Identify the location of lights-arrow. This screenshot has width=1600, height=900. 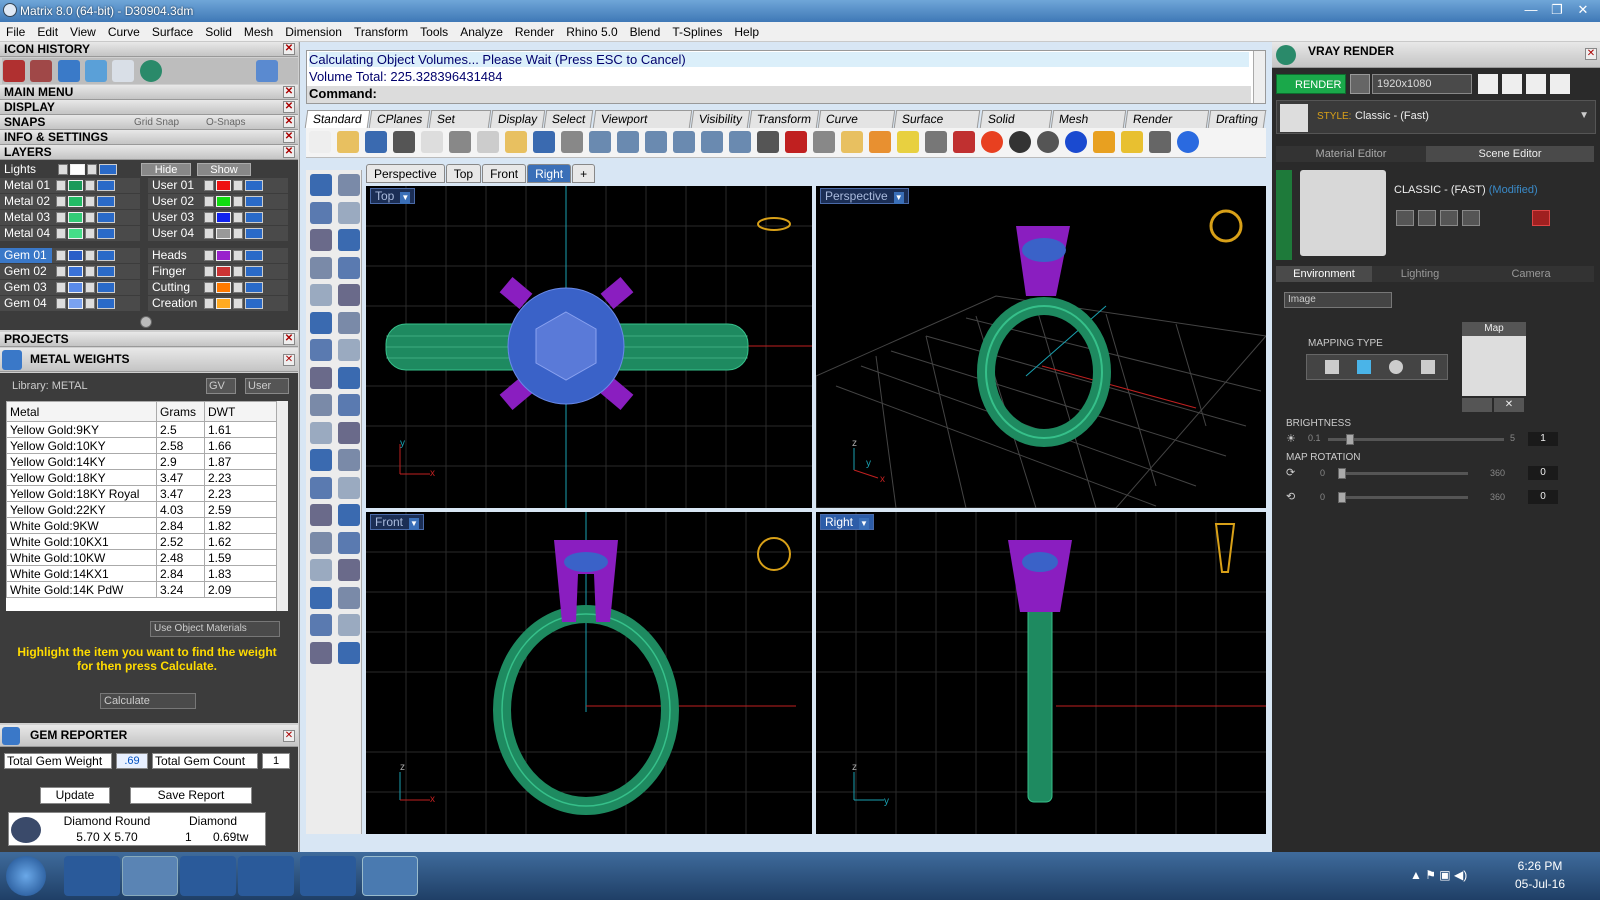
(63, 169).